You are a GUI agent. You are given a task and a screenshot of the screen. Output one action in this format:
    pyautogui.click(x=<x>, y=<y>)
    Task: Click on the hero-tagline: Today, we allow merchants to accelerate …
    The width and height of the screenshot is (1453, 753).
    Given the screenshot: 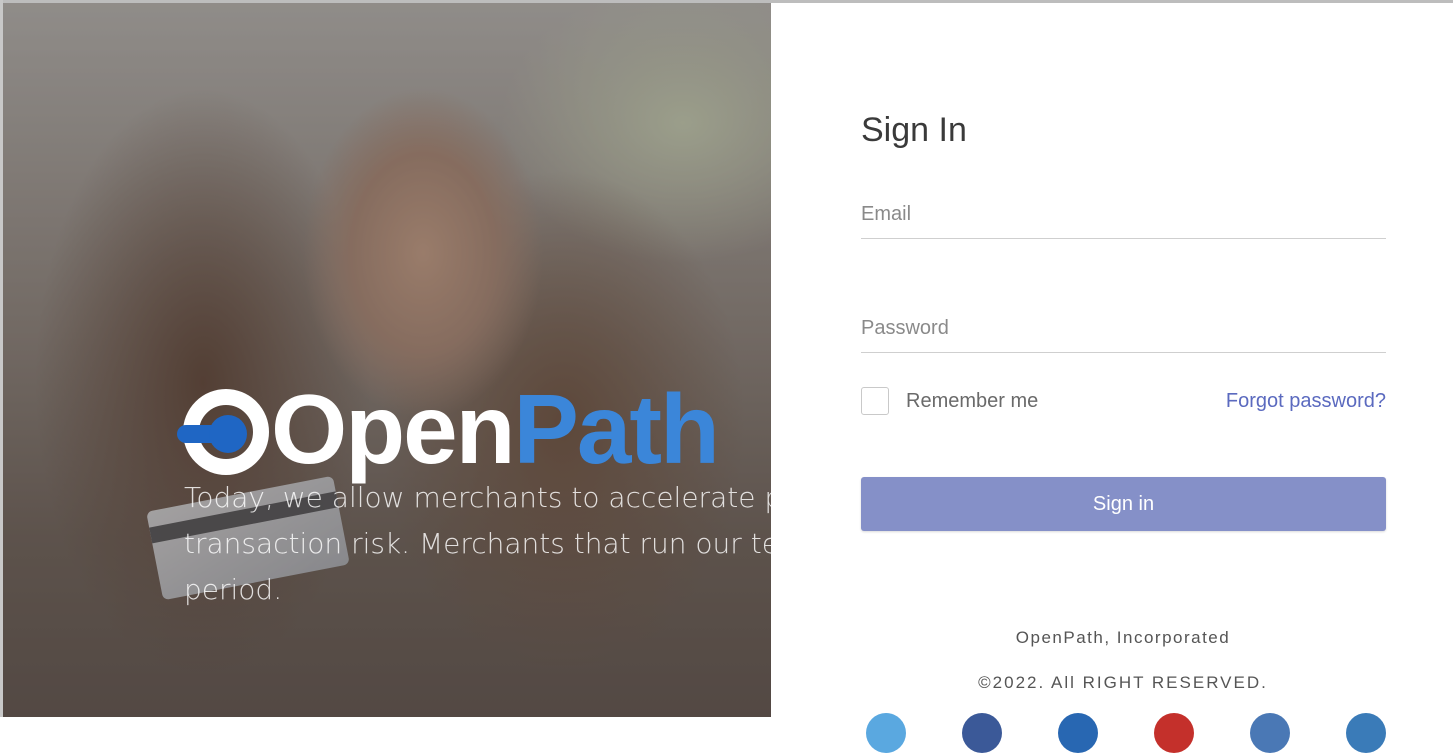 What is the action you would take?
    pyautogui.click(x=477, y=544)
    